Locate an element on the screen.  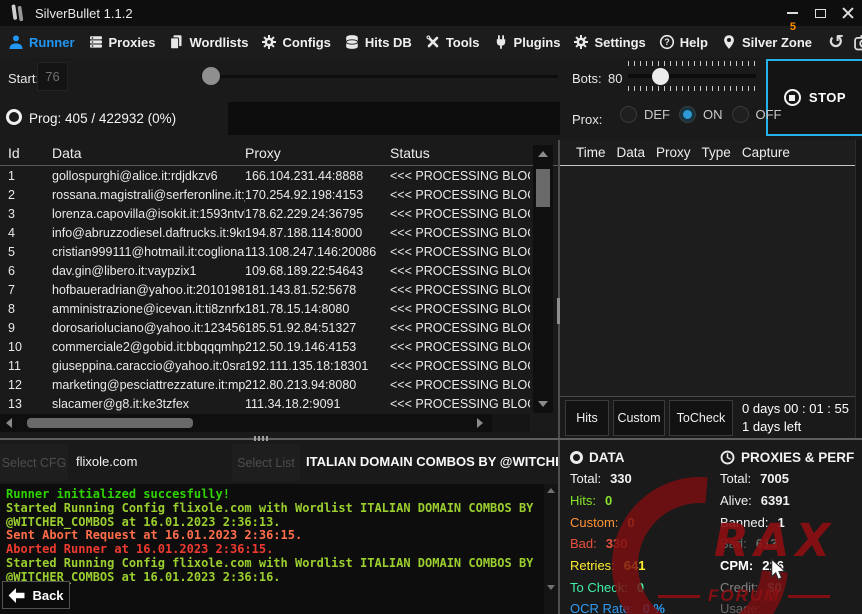
database-icon is located at coordinates (352, 42).